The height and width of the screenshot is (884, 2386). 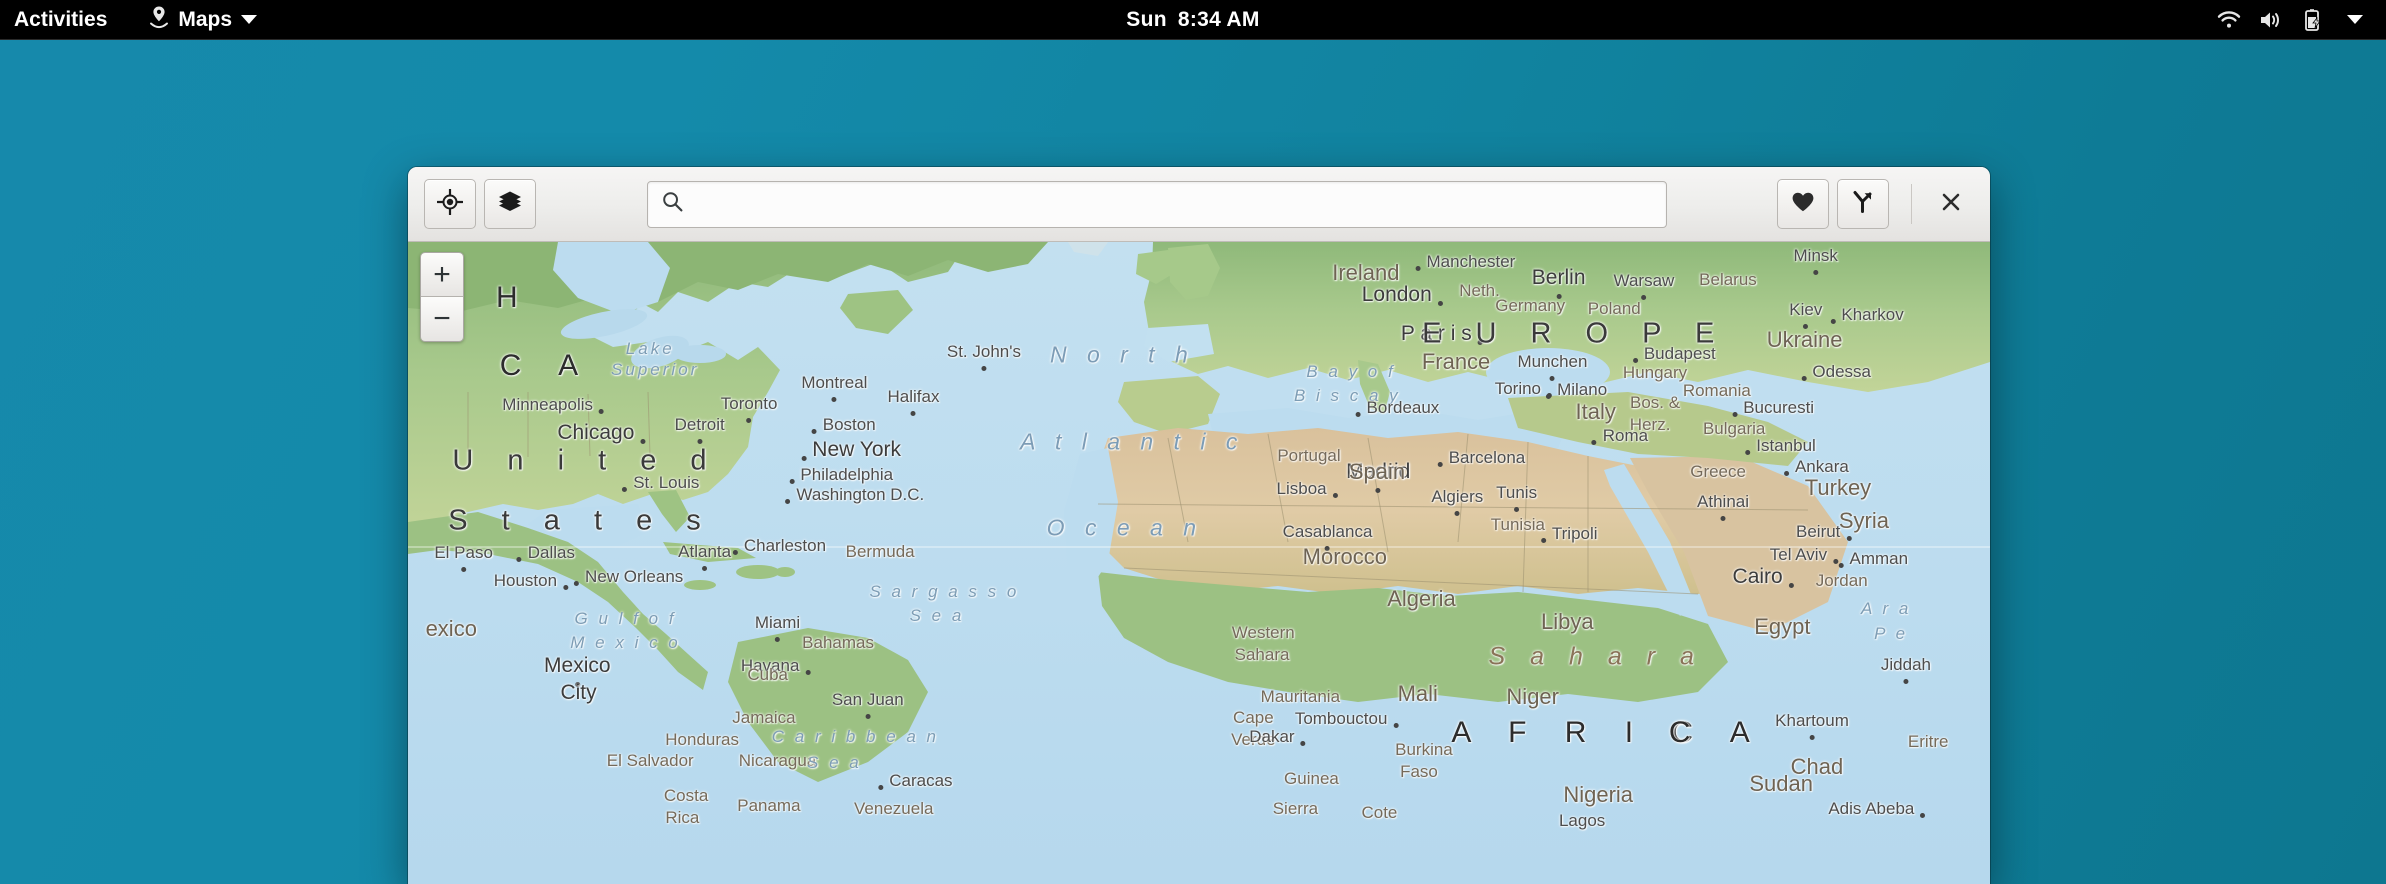 I want to click on directions-button, so click(x=1863, y=204).